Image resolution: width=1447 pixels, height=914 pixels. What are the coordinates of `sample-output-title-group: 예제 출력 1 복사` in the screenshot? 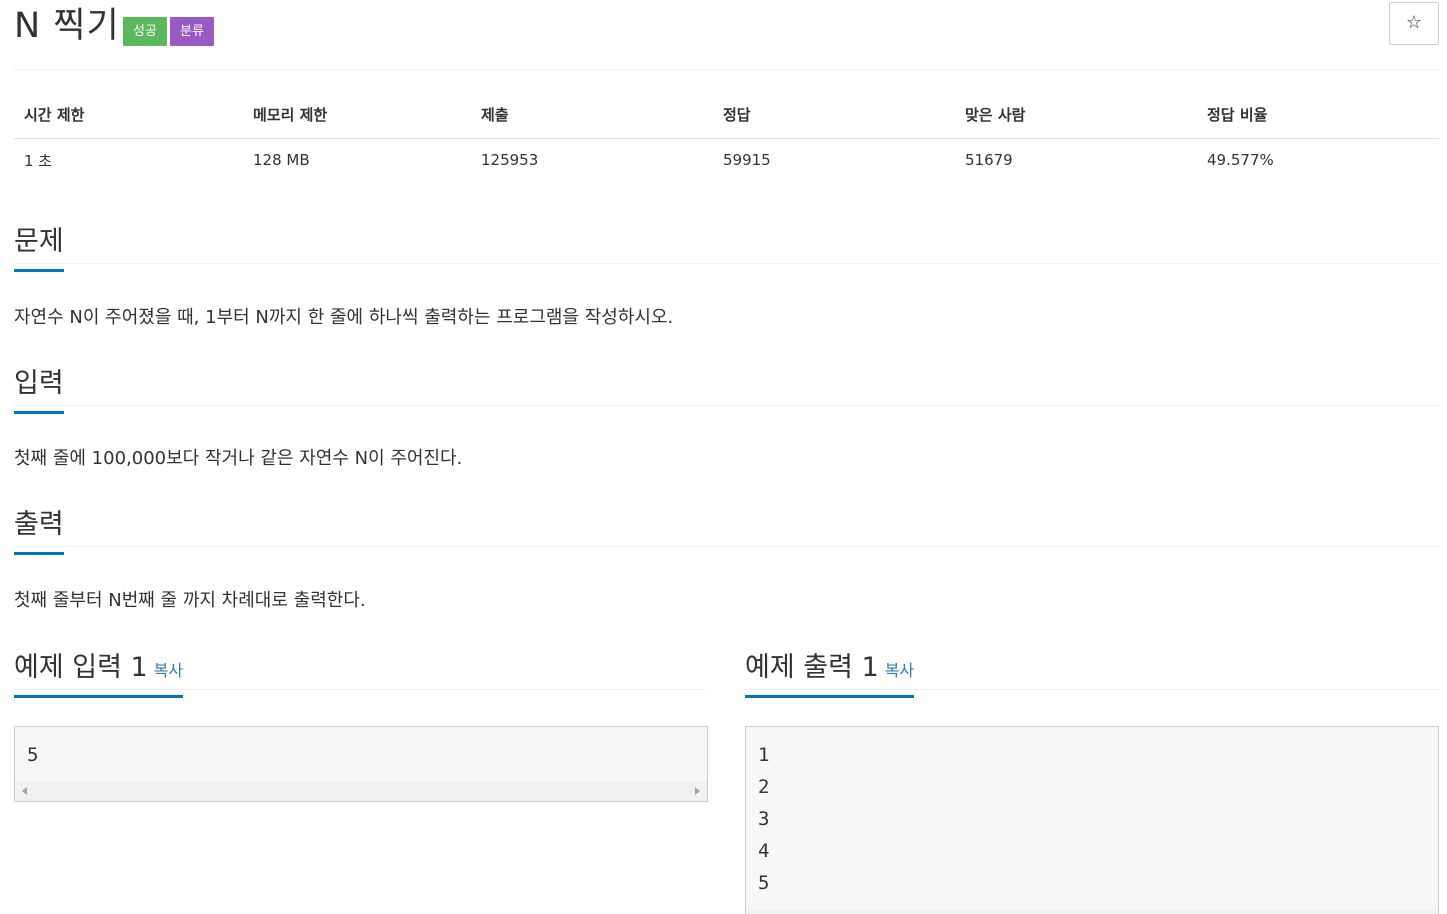 It's located at (830, 672).